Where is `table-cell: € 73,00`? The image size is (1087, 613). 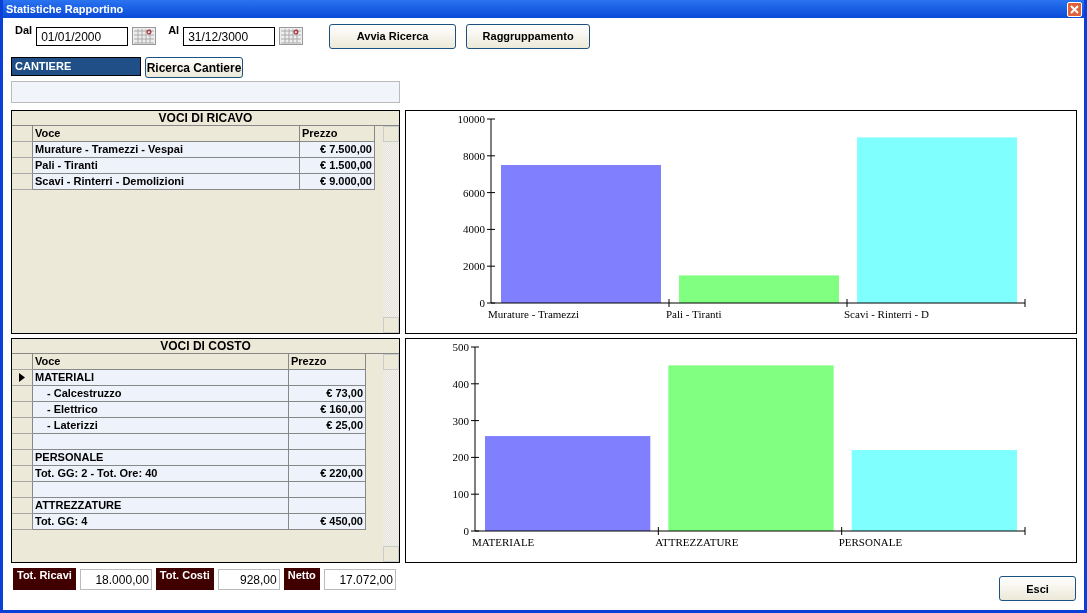
table-cell: € 73,00 is located at coordinates (327, 394).